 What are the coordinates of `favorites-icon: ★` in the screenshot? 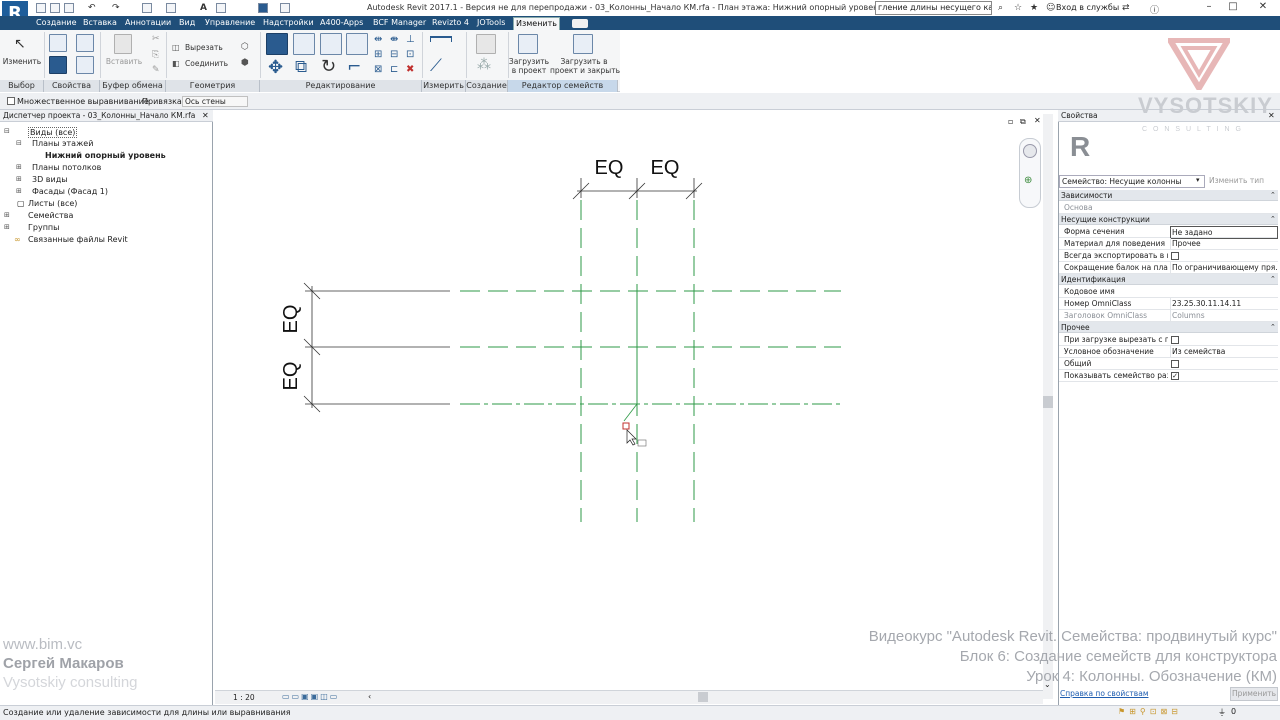 It's located at (1034, 8).